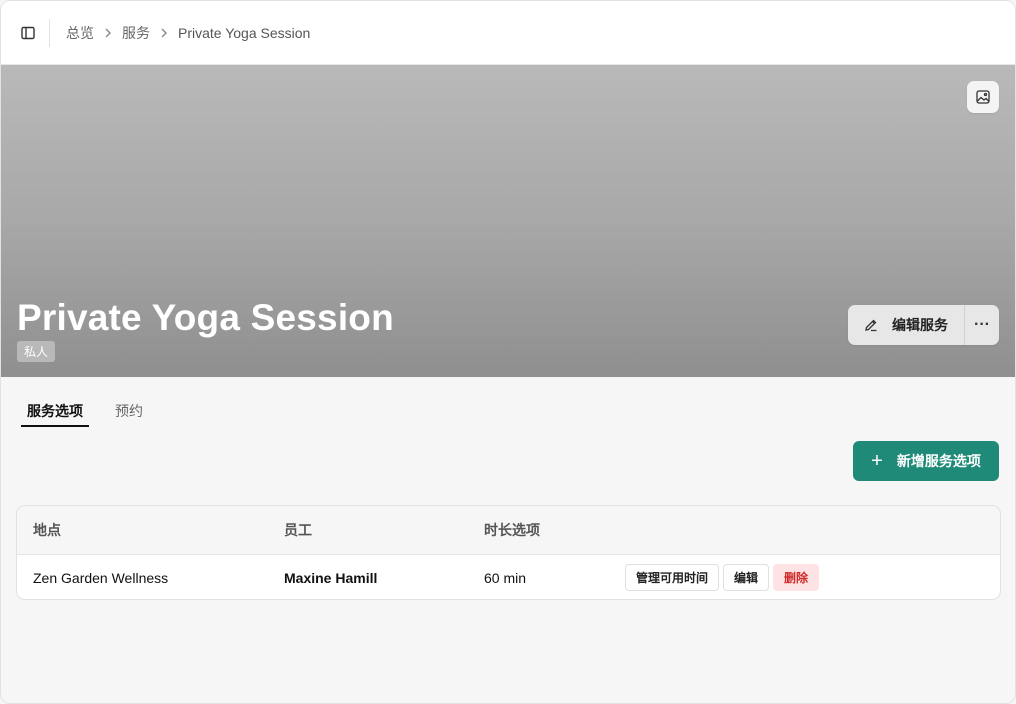  Describe the element at coordinates (508, 414) in the screenshot. I see `tab-bar: 服务选项 预约` at that location.